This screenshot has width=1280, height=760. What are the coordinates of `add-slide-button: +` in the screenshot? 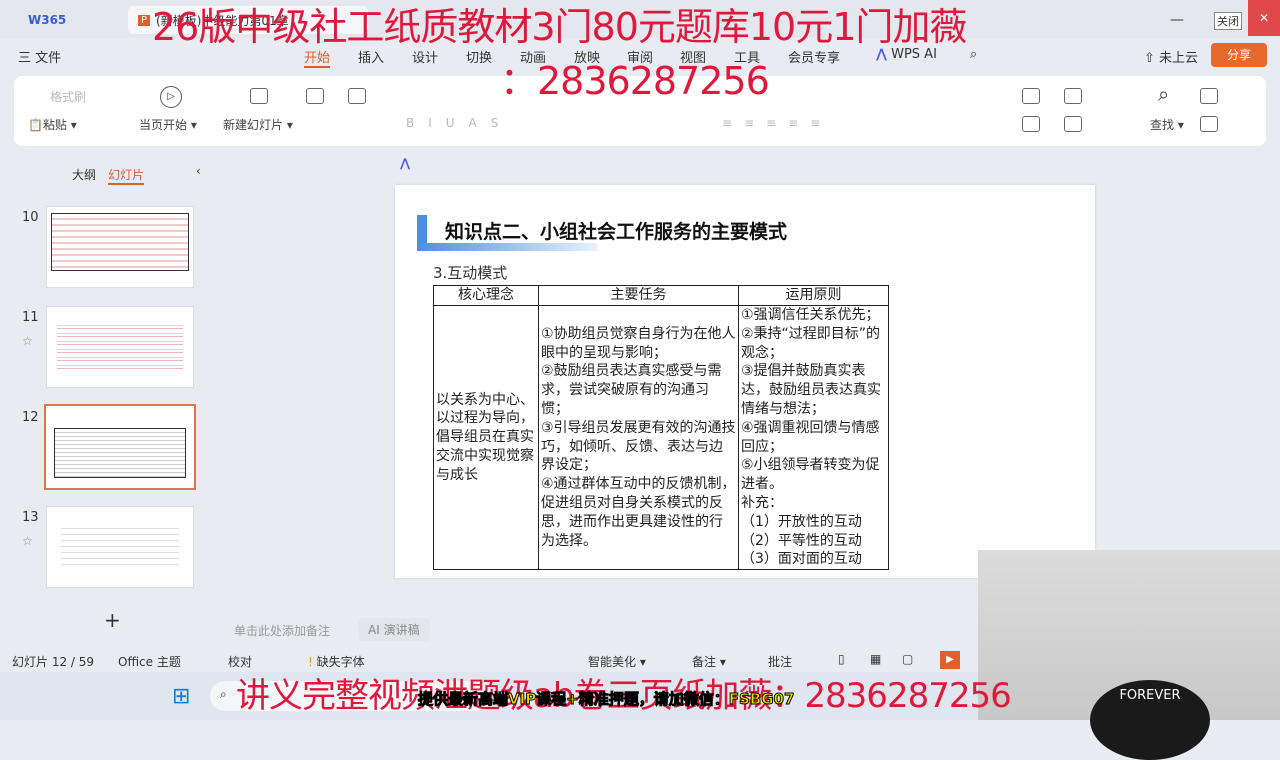 It's located at (112, 620).